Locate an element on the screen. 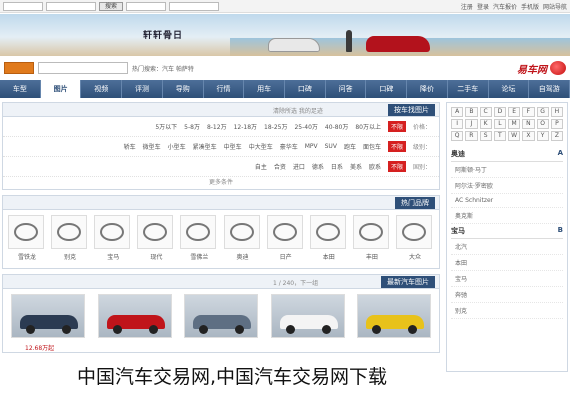  filter-option: 中大型车 is located at coordinates (261, 146).